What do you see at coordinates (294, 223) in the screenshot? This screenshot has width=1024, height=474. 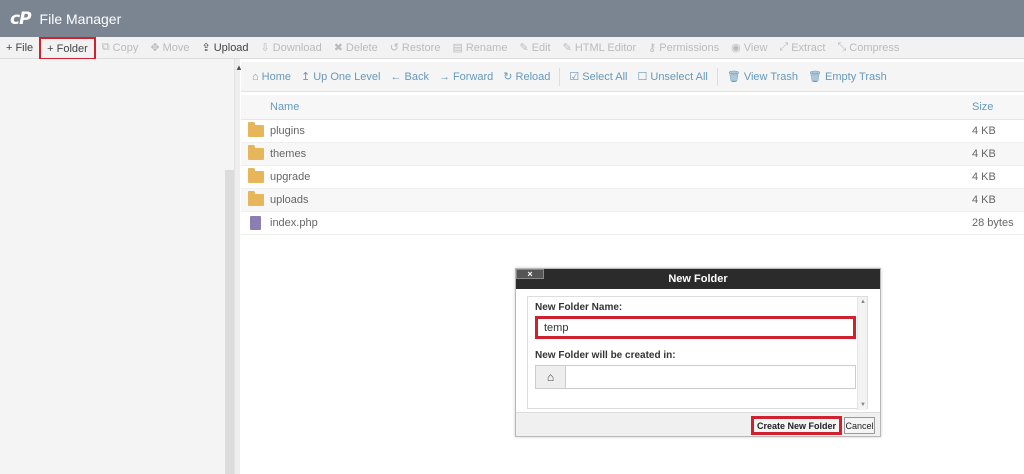 I see `file-name: index.php` at bounding box center [294, 223].